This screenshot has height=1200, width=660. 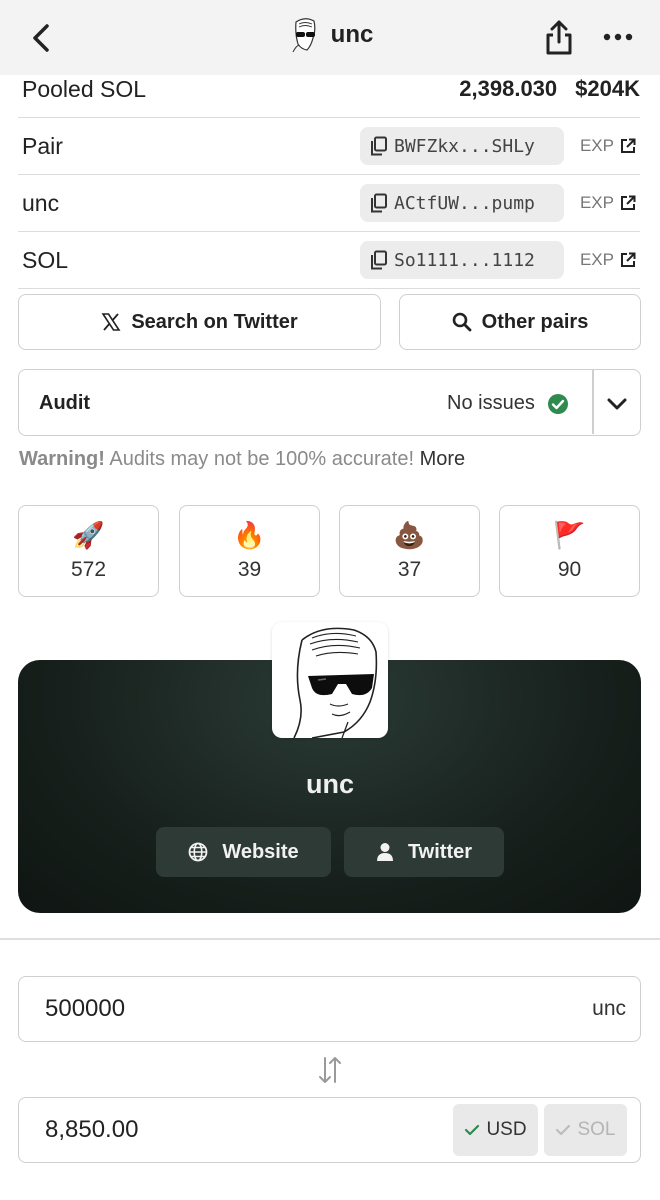 I want to click on website-label: Website, so click(x=260, y=851).